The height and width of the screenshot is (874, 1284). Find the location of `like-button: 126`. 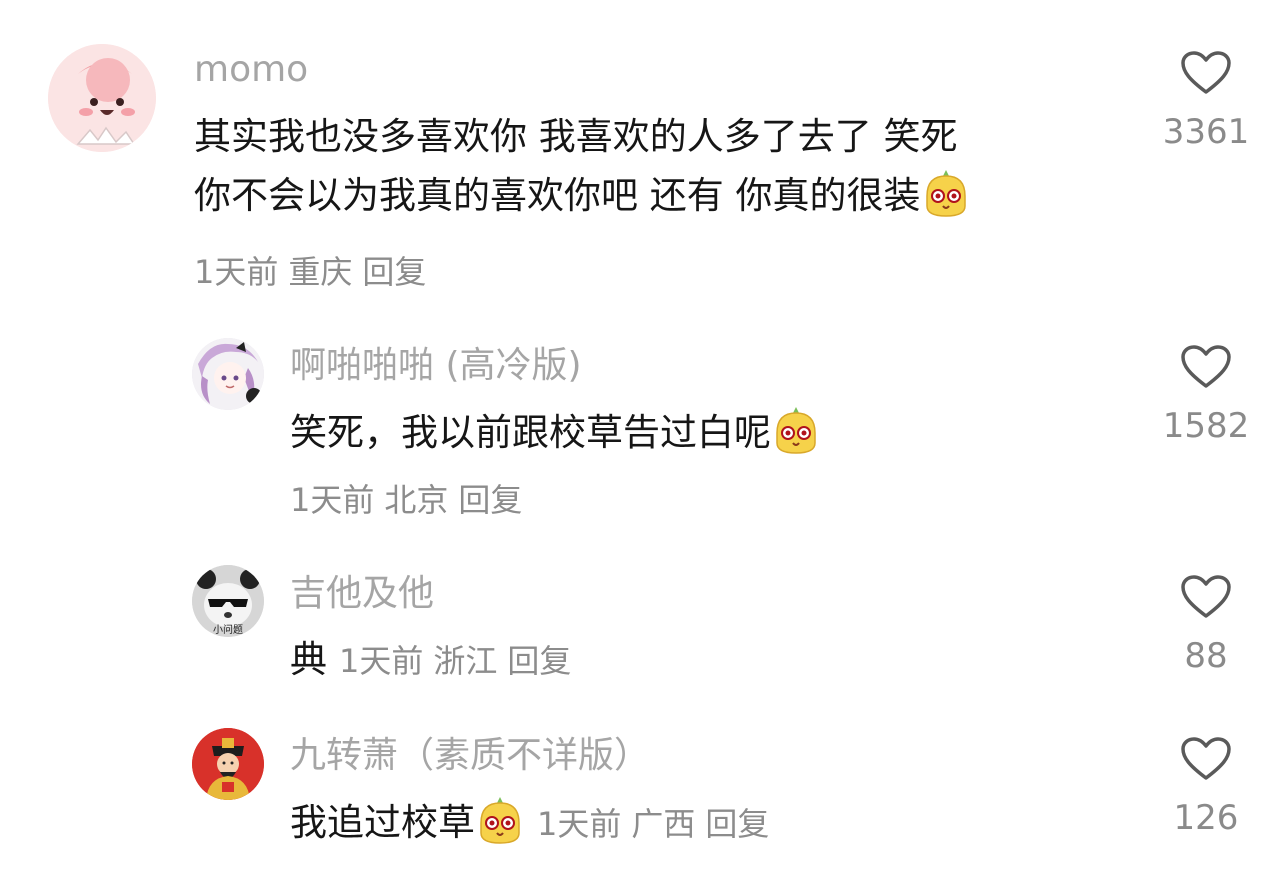

like-button: 126 is located at coordinates (1206, 788).